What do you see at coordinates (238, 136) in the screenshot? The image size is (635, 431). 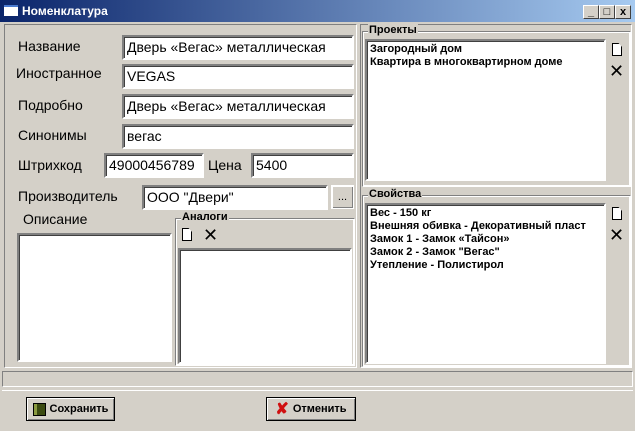 I see `synonyms-input: вегас` at bounding box center [238, 136].